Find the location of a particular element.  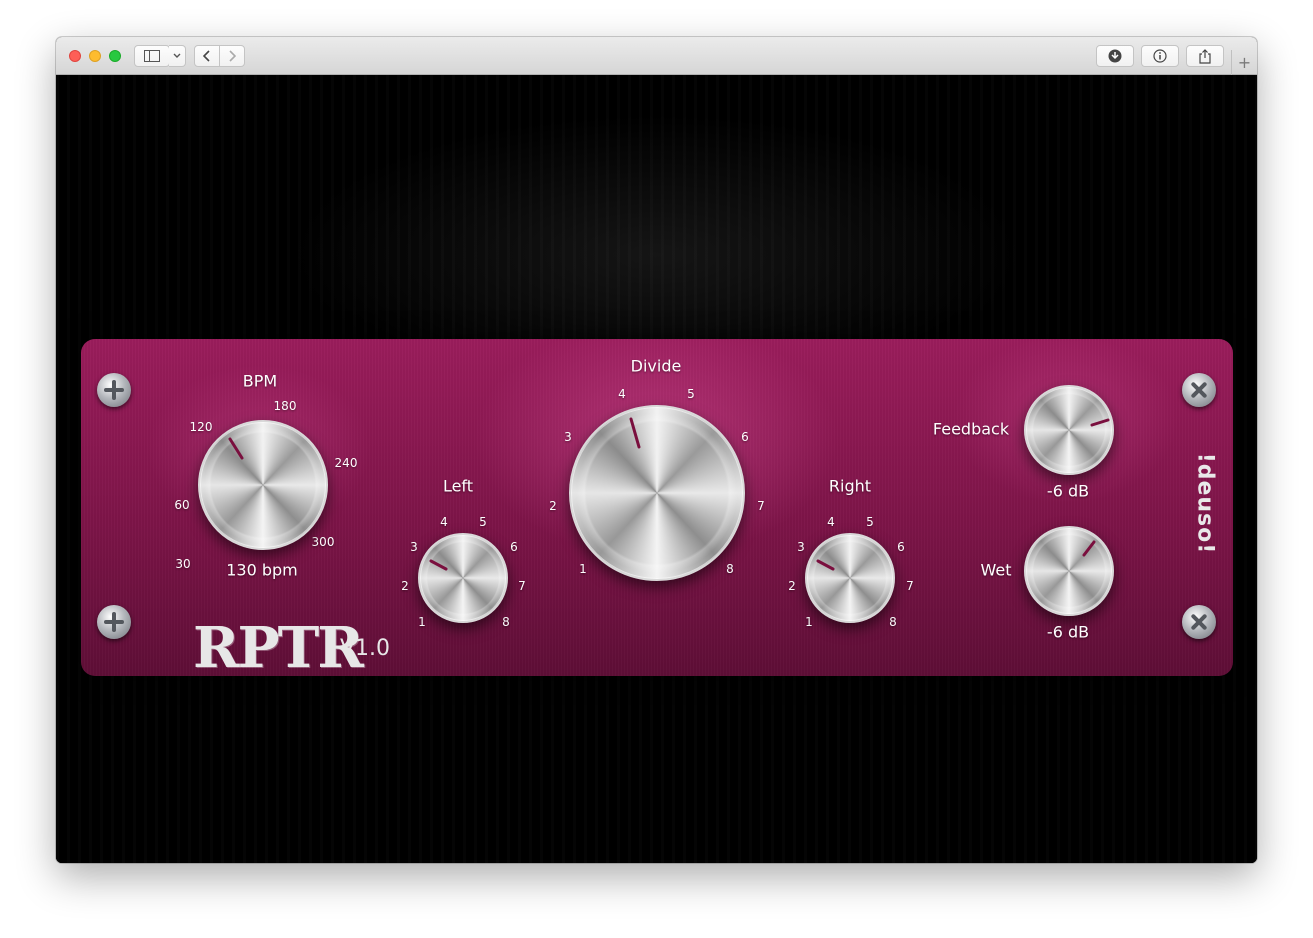

close-button is located at coordinates (75, 56).